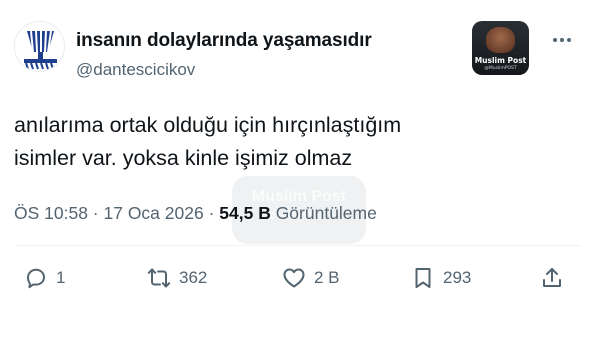 The height and width of the screenshot is (353, 595). I want to click on views-count: 54,5 B, so click(245, 213).